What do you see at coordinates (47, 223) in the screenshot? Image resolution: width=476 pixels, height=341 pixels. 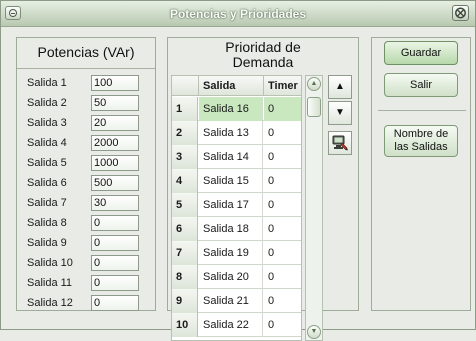 I see `potencia-label: Salida 8` at bounding box center [47, 223].